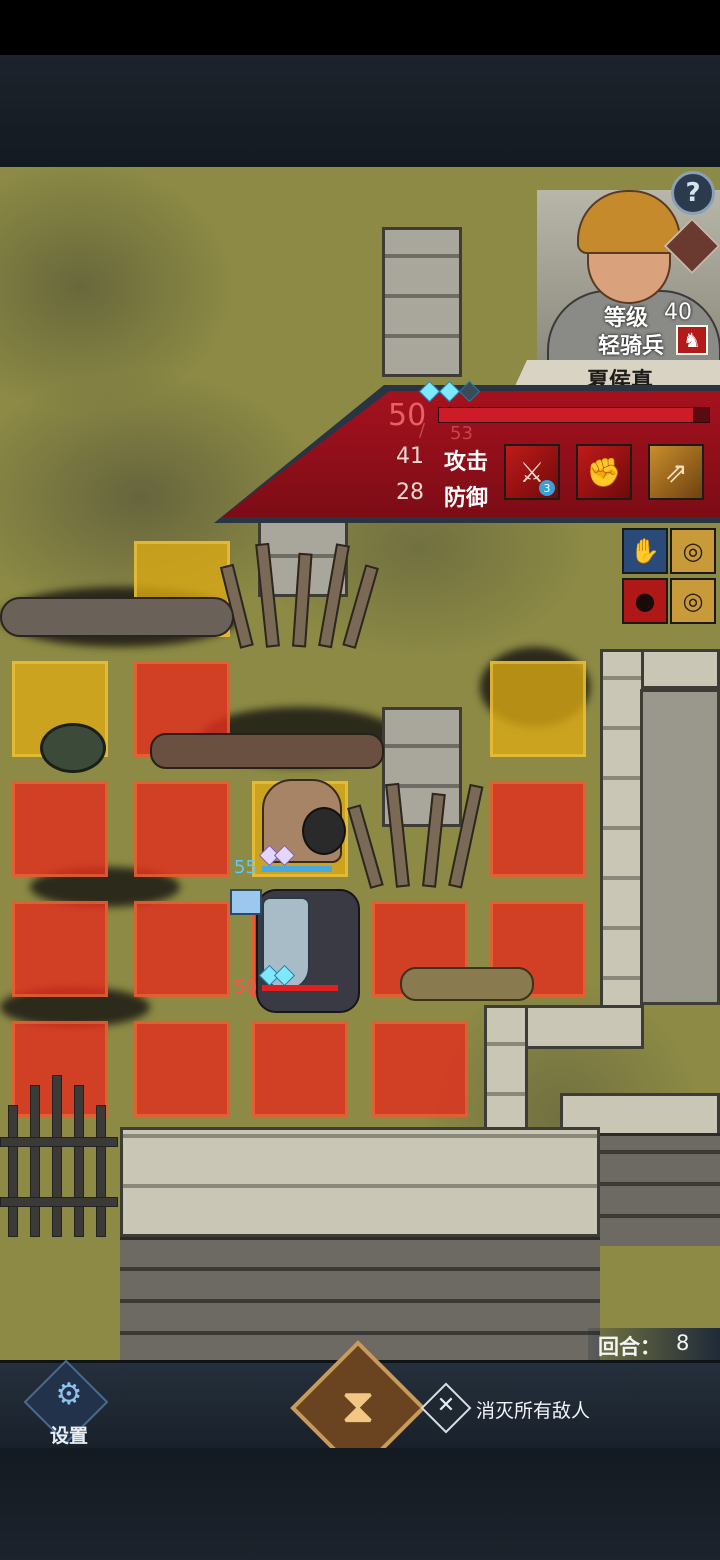  I want to click on skill-badge: 3, so click(547, 488).